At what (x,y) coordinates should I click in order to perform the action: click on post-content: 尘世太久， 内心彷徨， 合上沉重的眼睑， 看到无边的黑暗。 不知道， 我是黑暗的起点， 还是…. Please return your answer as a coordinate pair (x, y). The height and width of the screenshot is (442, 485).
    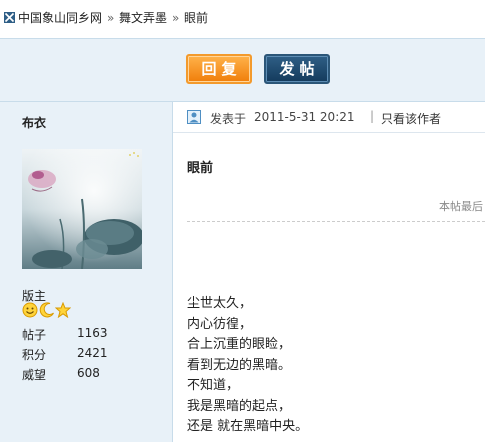
    Looking at the image, I should click on (247, 366).